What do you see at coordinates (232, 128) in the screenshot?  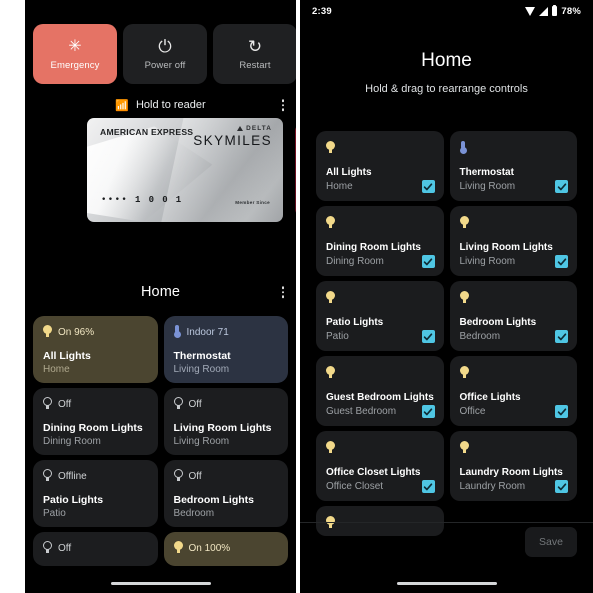 I see `card-partner-label: DELTA` at bounding box center [232, 128].